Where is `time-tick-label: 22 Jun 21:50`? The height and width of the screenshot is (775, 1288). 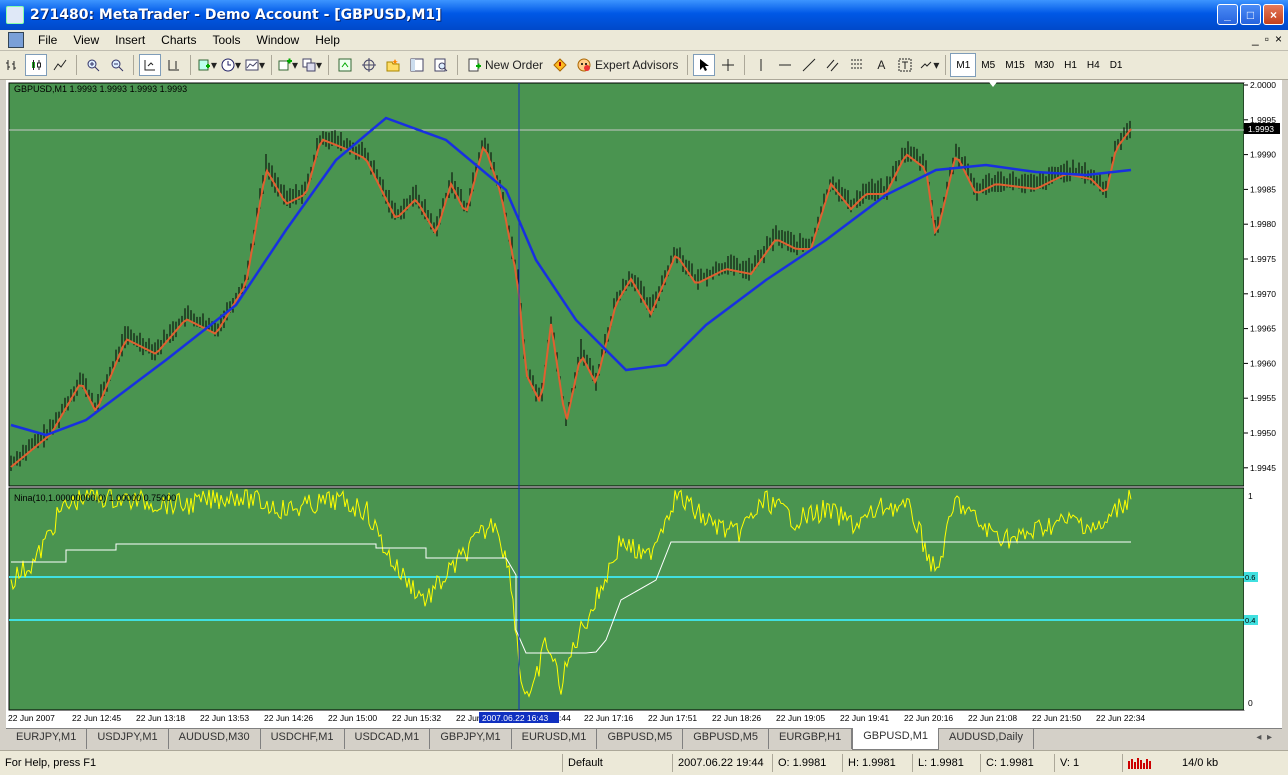 time-tick-label: 22 Jun 21:50 is located at coordinates (1056, 718).